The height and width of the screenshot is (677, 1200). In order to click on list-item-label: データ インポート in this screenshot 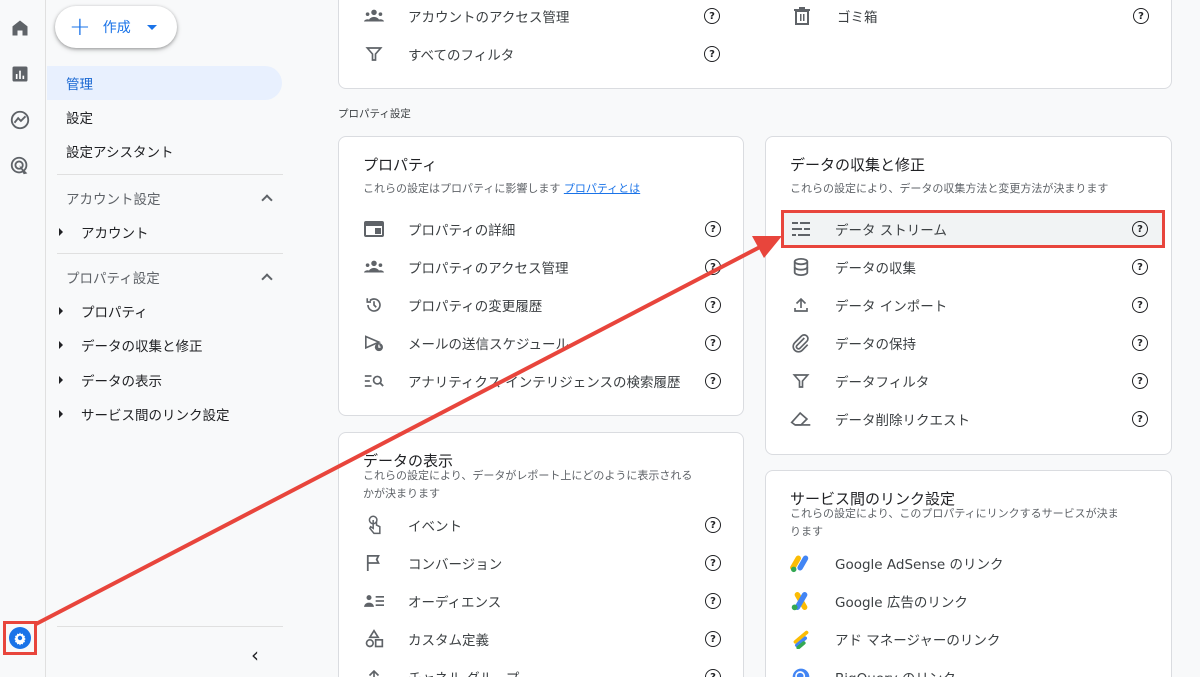, I will do `click(891, 307)`.